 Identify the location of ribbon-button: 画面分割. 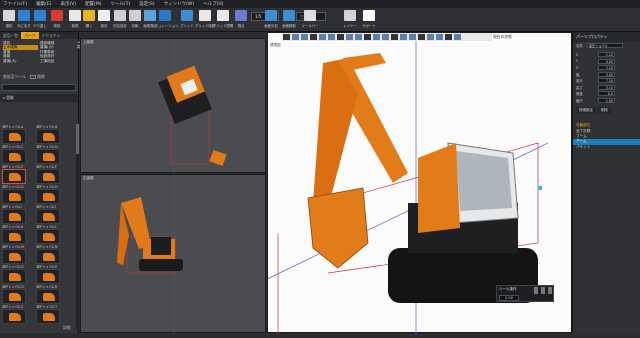
(271, 20).